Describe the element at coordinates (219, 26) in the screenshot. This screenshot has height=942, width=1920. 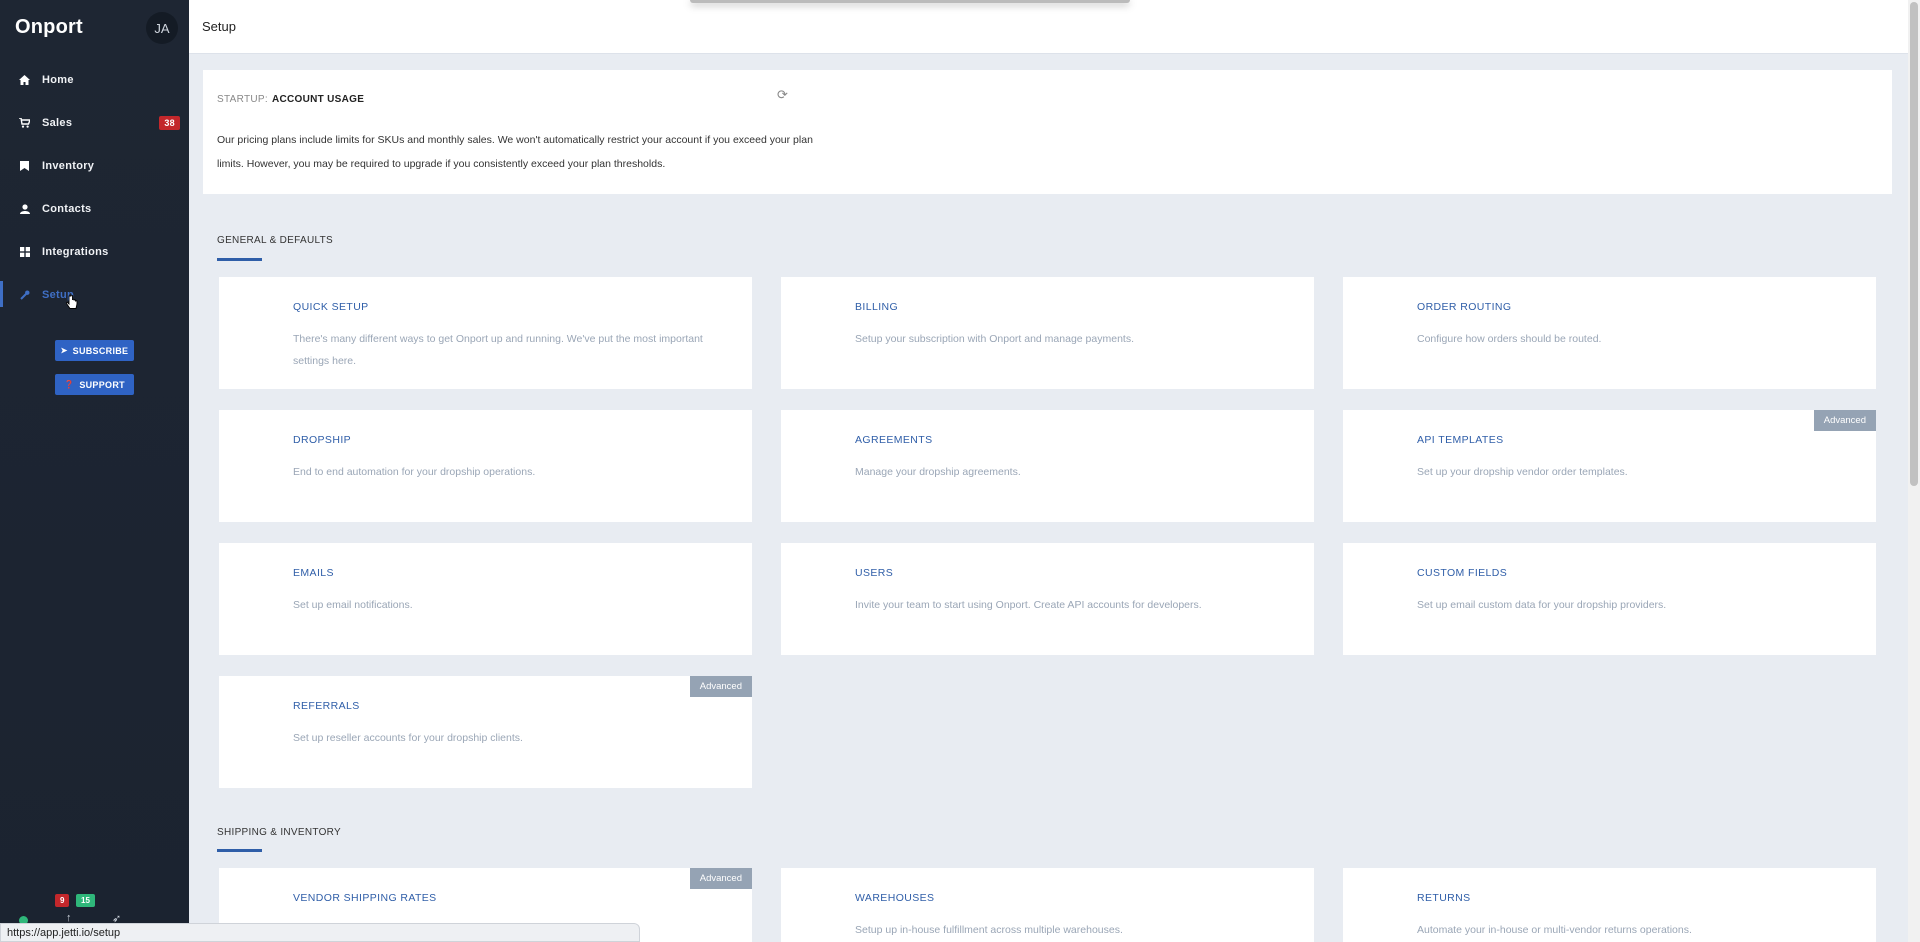
I see `page-title: Setup` at that location.